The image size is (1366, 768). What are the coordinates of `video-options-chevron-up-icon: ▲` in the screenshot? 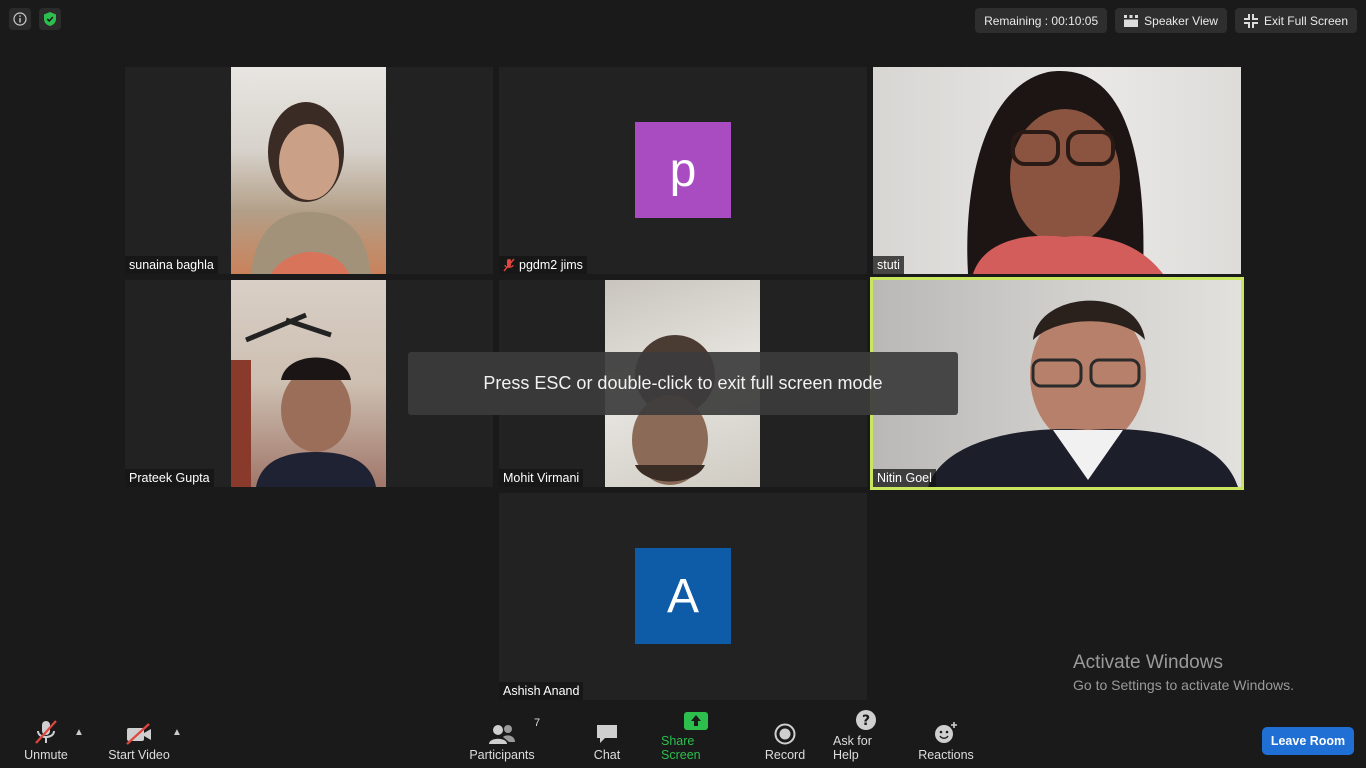 It's located at (177, 732).